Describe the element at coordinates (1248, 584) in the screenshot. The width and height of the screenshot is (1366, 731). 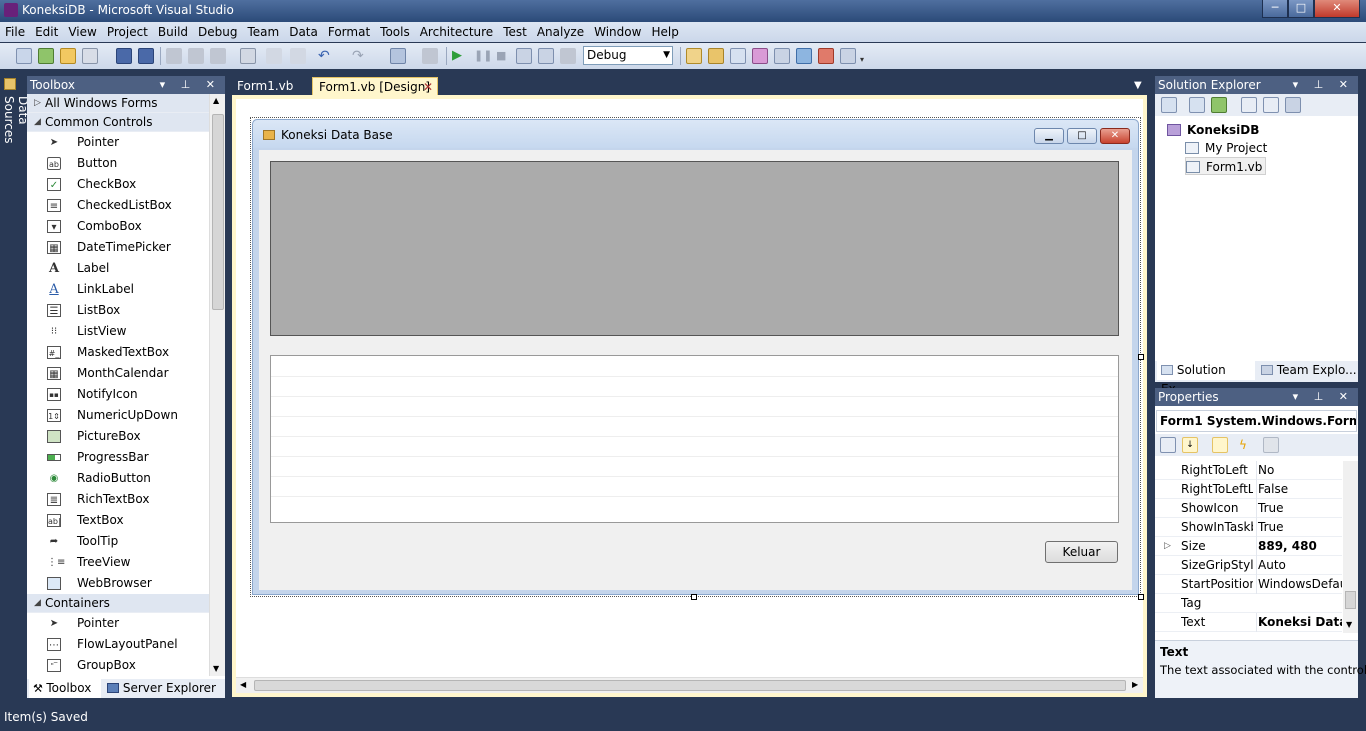
I see `property-row: StartPositionWindowsDefault` at that location.